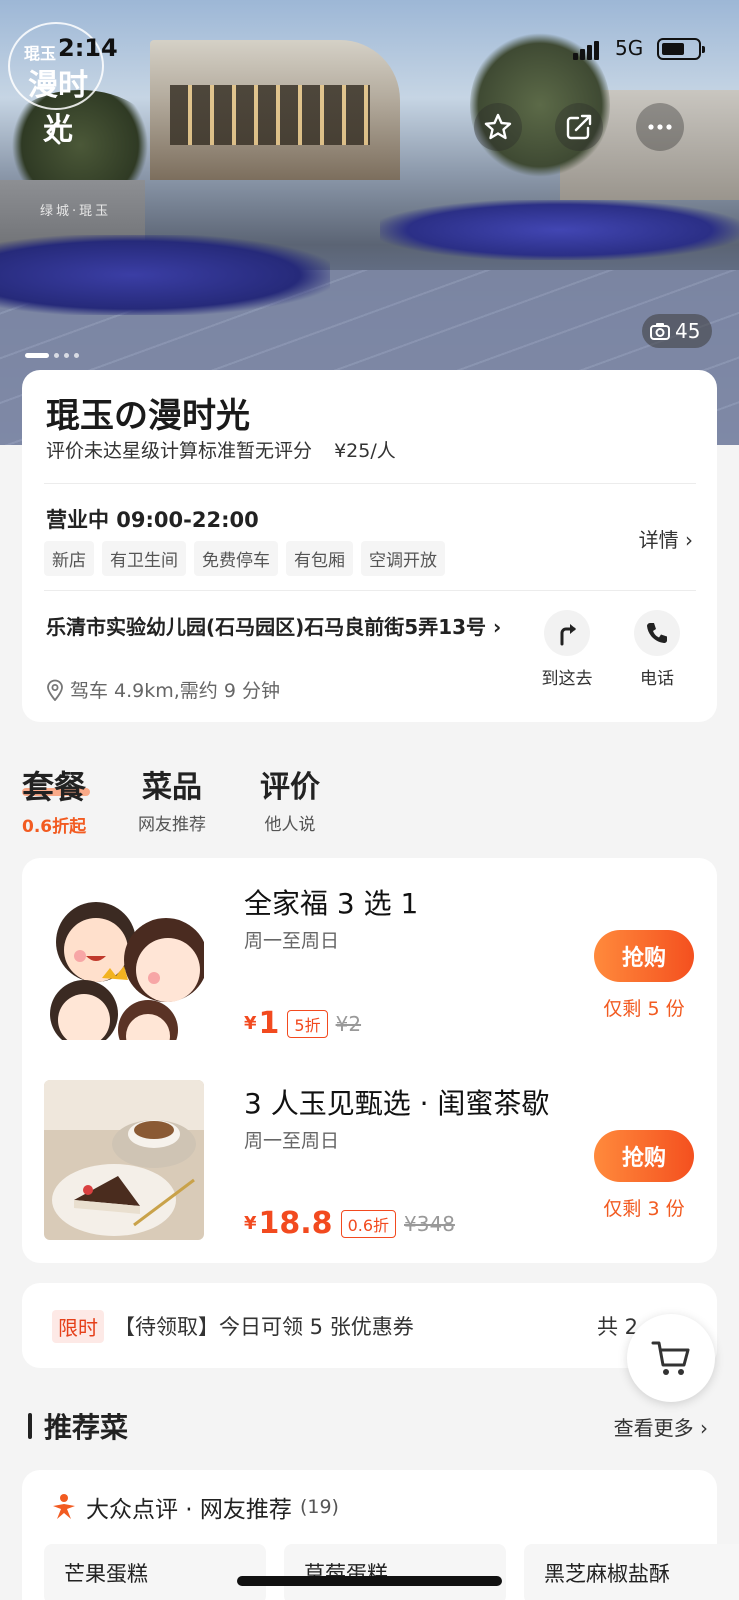 Image resolution: width=739 pixels, height=1600 pixels. I want to click on tab-reviews: 评价 他人说, so click(290, 798).